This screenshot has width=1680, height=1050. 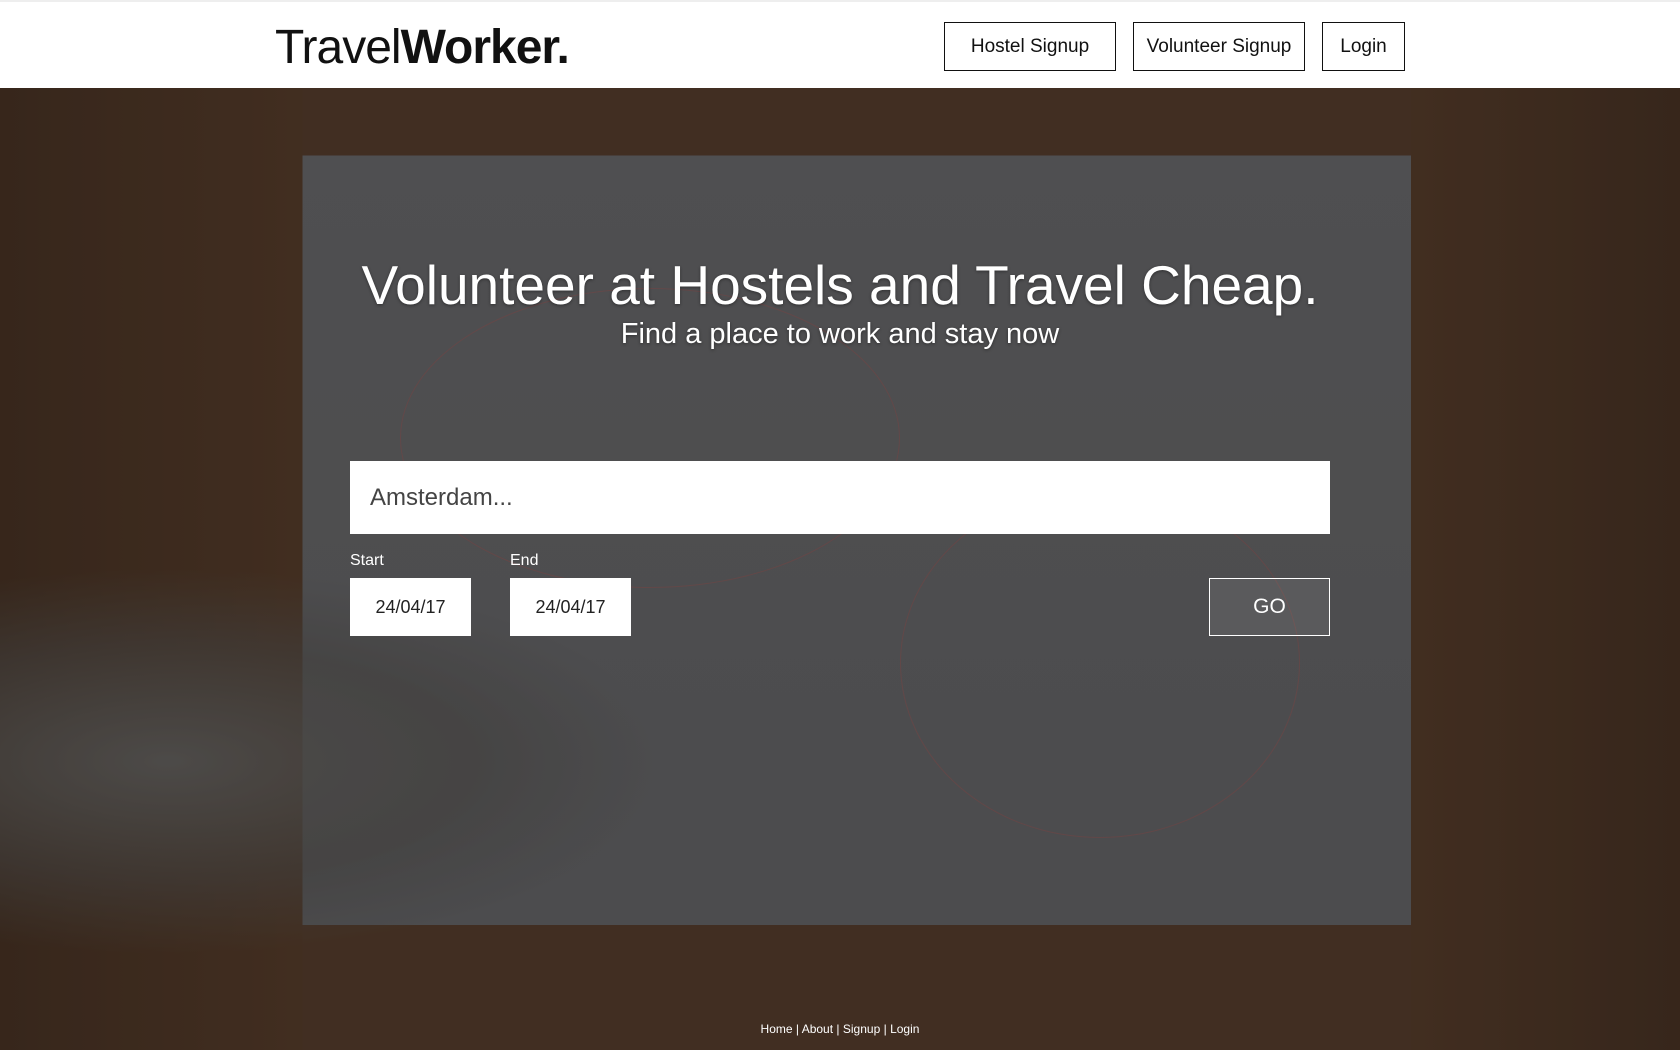 What do you see at coordinates (524, 560) in the screenshot?
I see `end-label: End` at bounding box center [524, 560].